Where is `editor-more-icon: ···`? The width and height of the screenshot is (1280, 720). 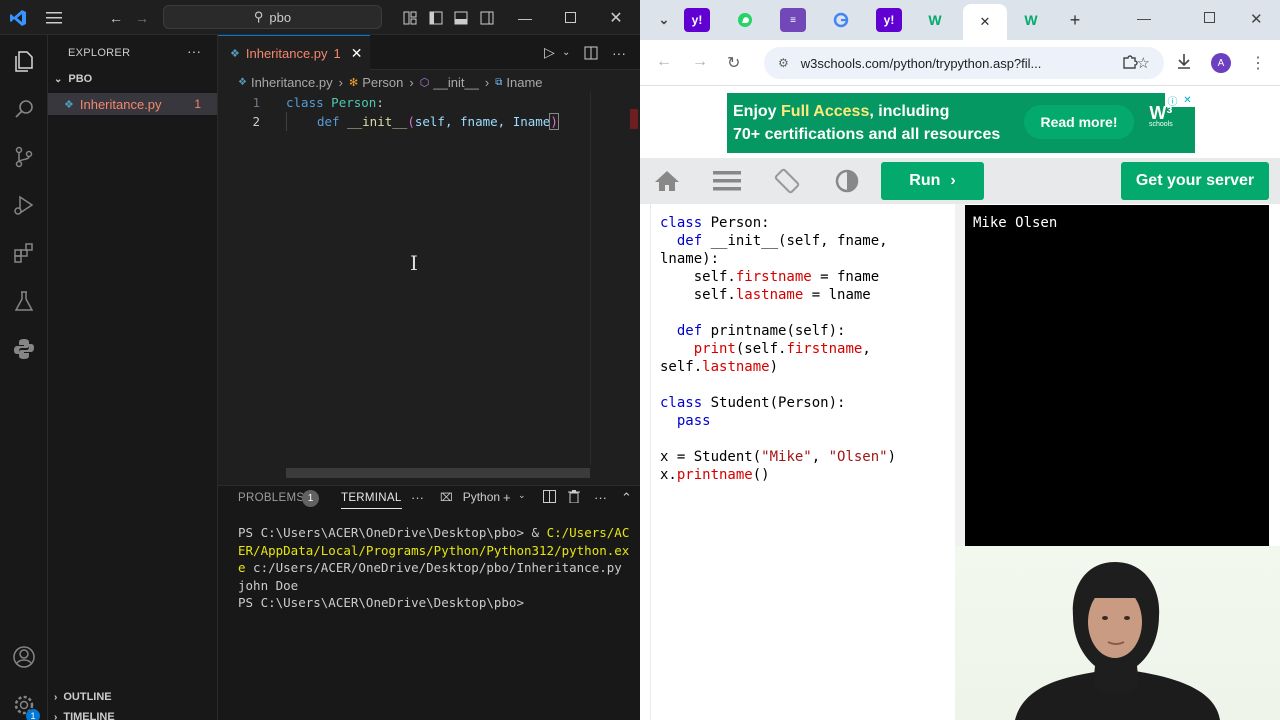
editor-more-icon: ··· is located at coordinates (619, 52).